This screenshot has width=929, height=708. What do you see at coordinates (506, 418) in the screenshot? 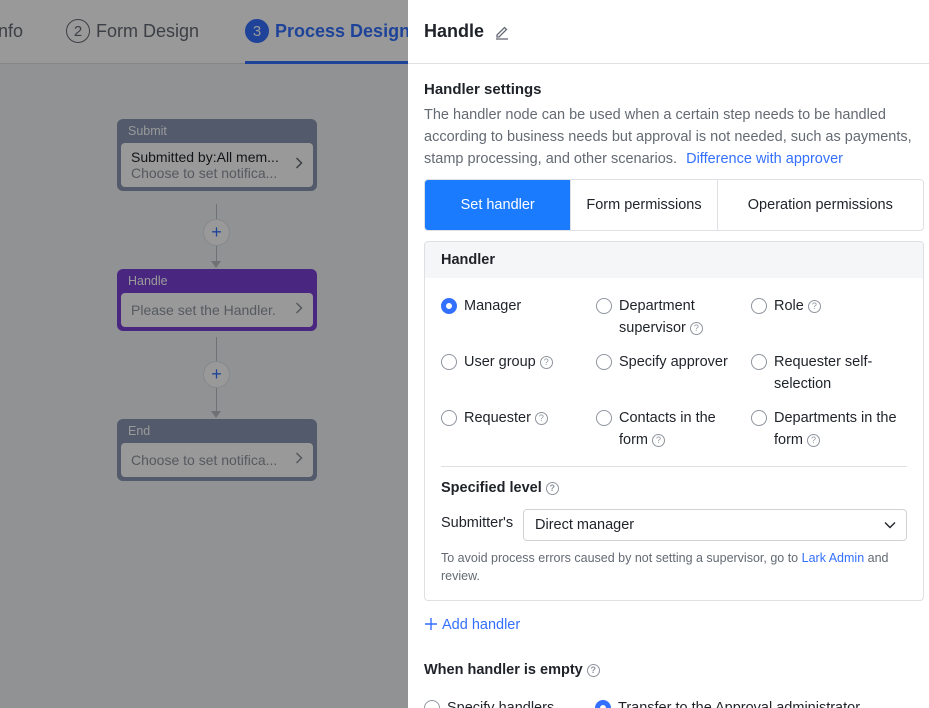
I see `radio-label: Requester?` at bounding box center [506, 418].